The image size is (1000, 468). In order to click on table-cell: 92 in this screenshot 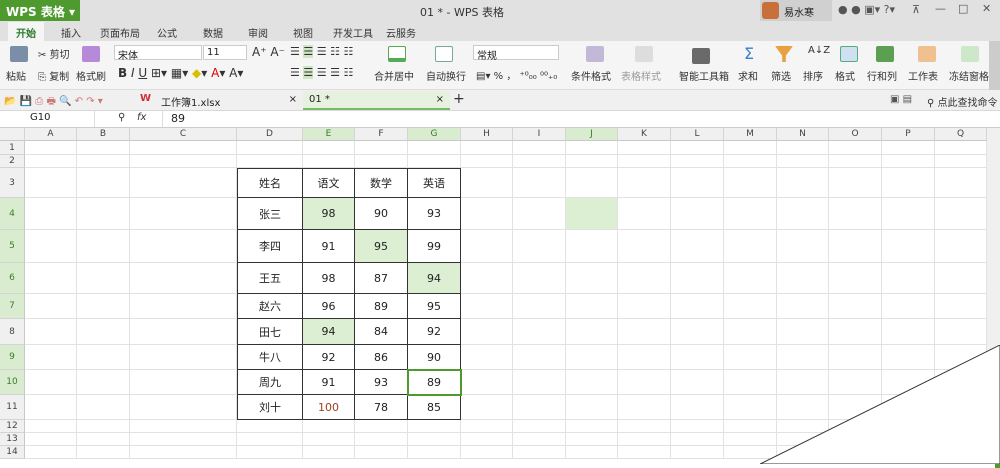, I will do `click(329, 357)`.